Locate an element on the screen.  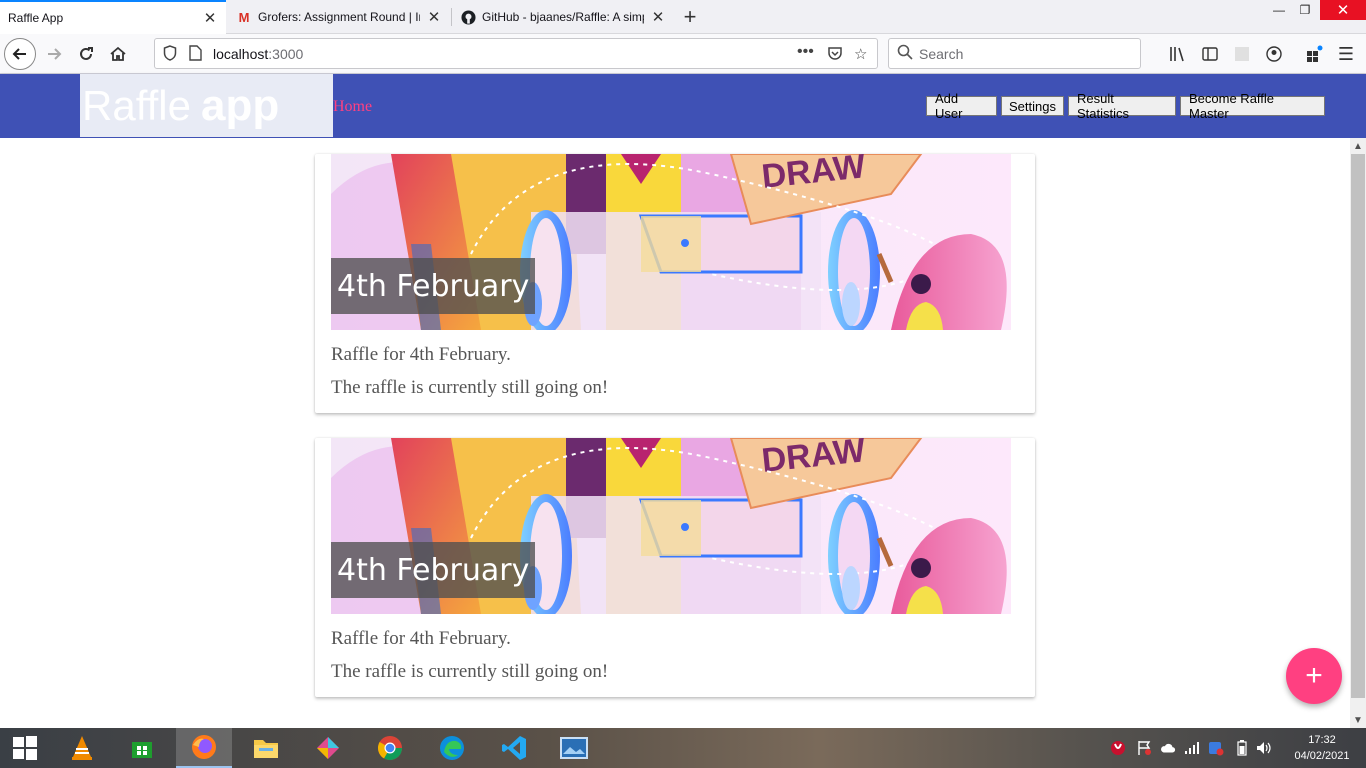
app-colorful-icon is located at coordinates (328, 748).